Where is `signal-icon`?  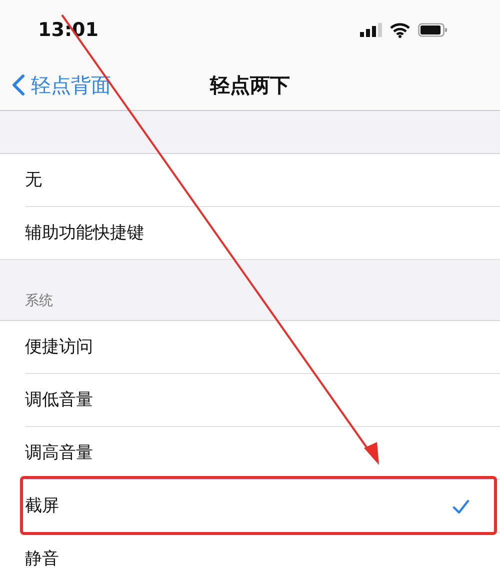
signal-icon is located at coordinates (371, 30).